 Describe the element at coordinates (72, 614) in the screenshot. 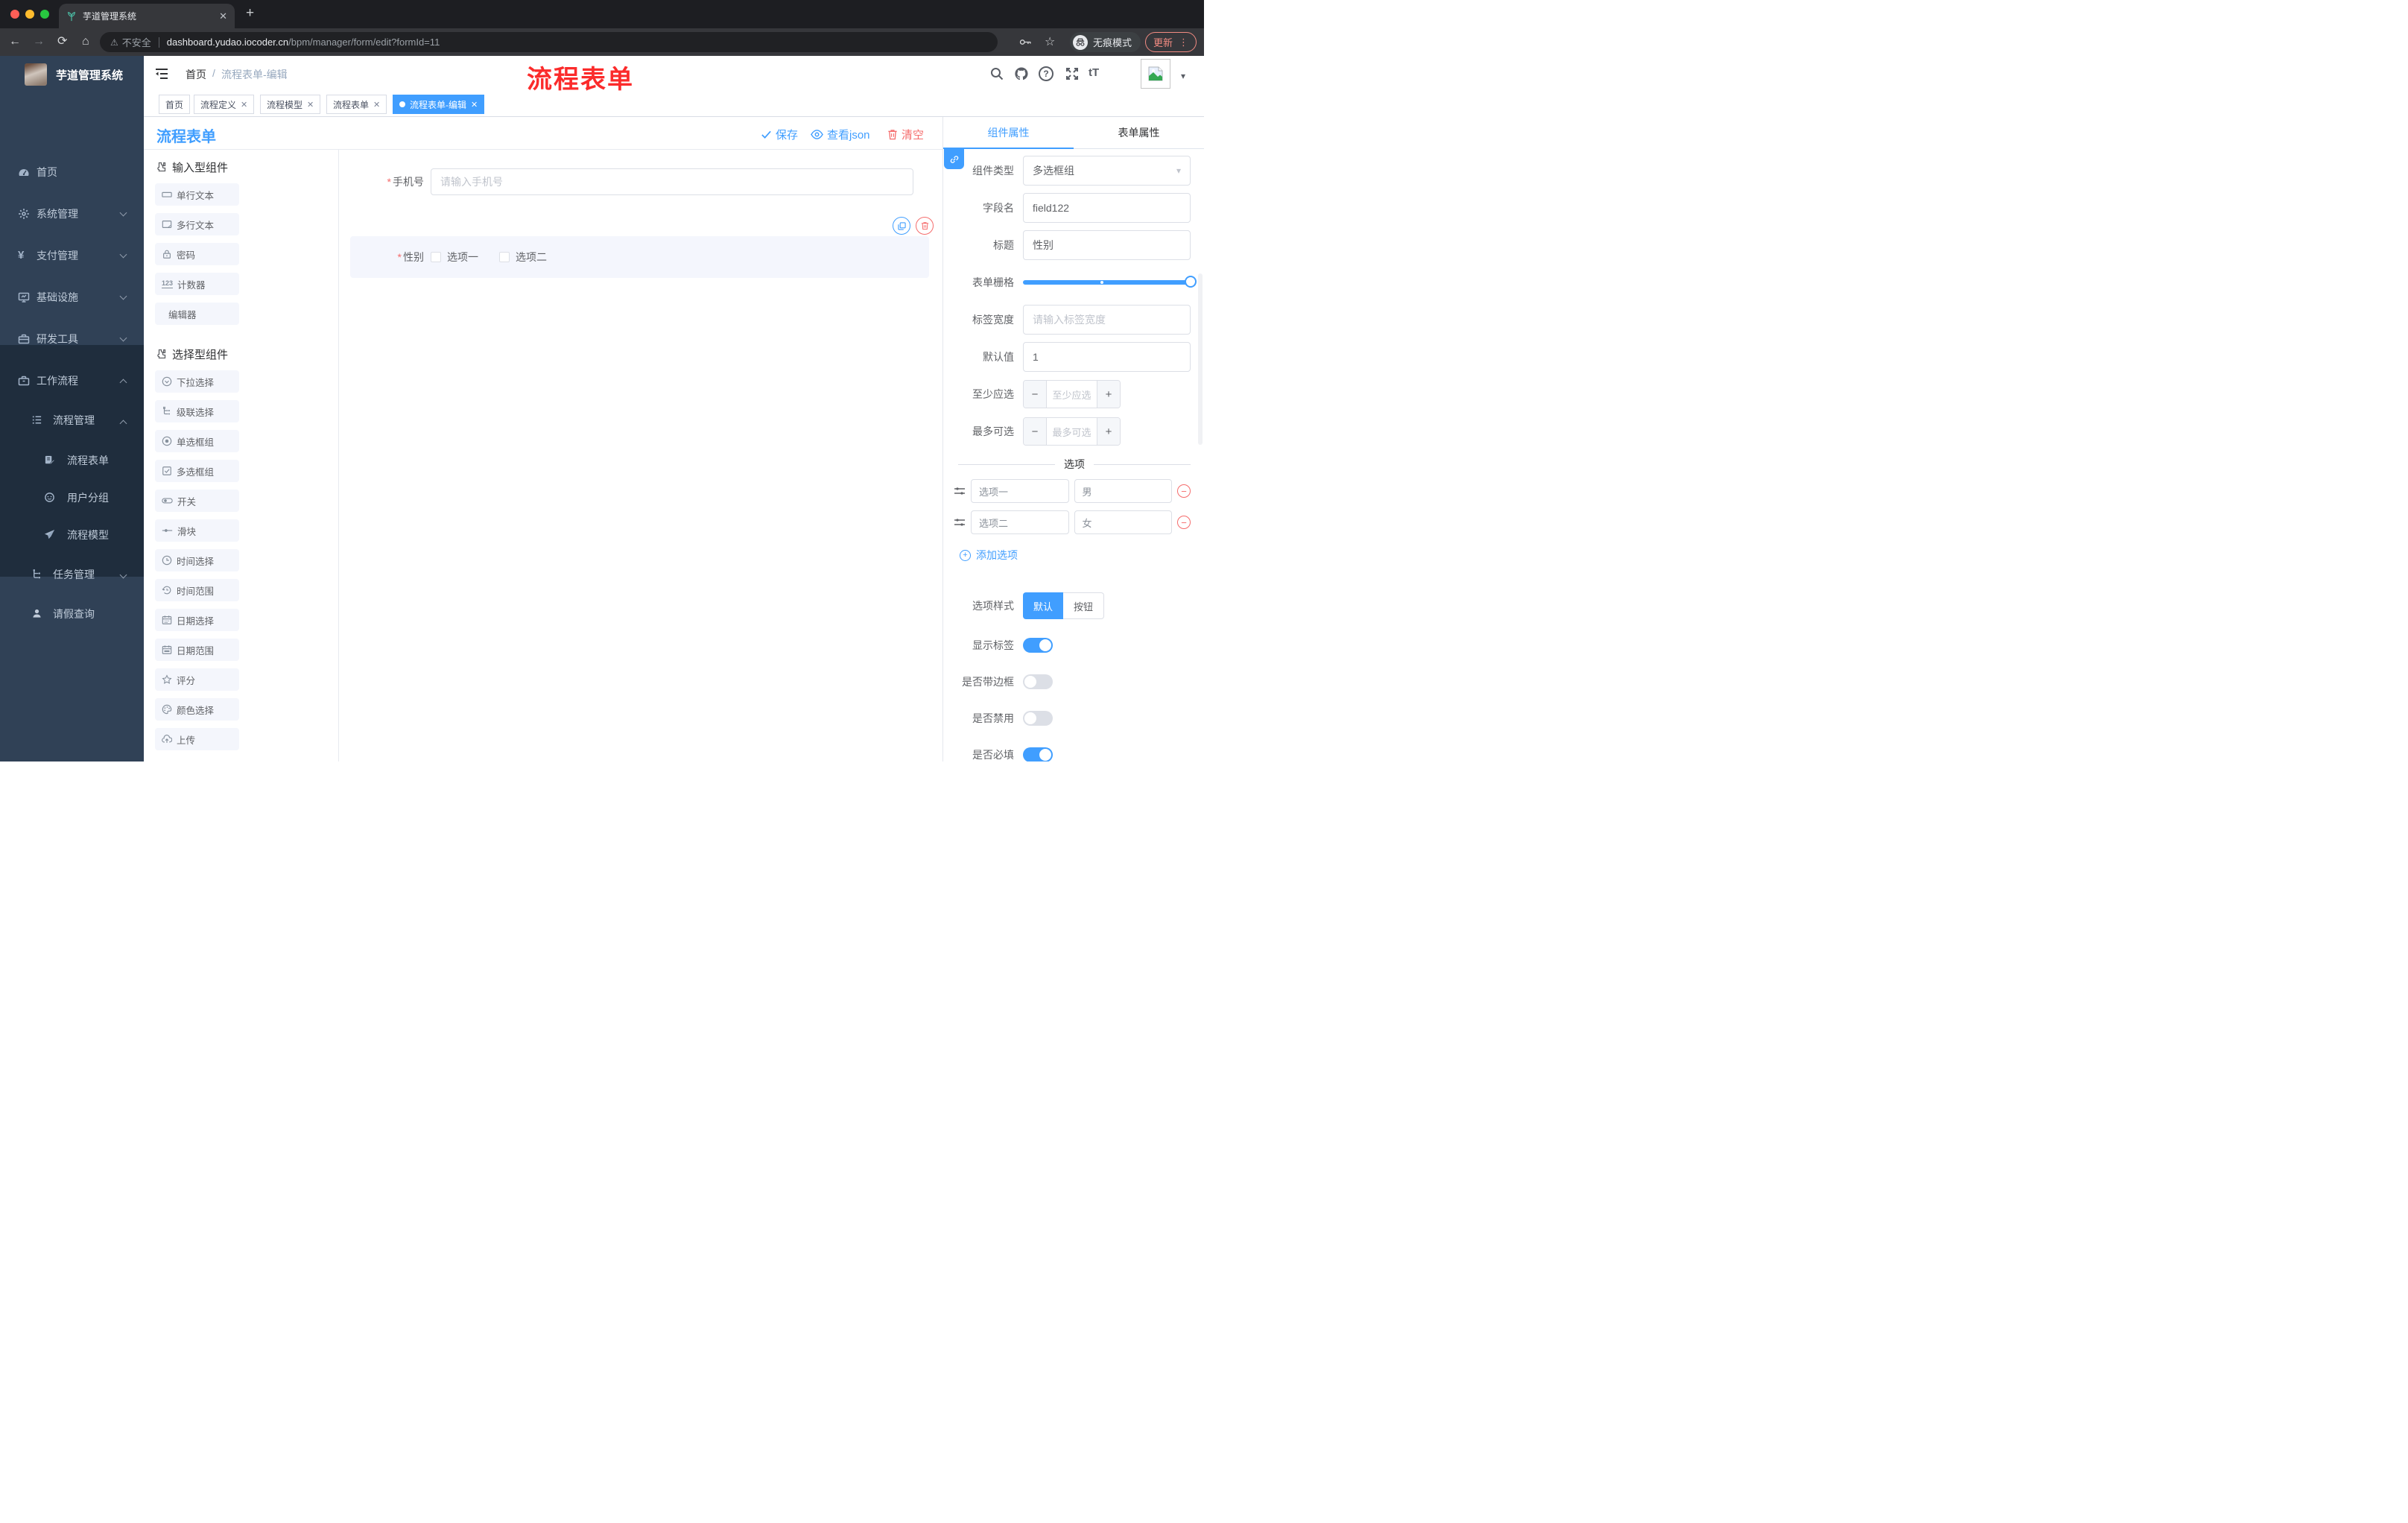

I see `sidebar-item-leave-query: 请假查询` at that location.